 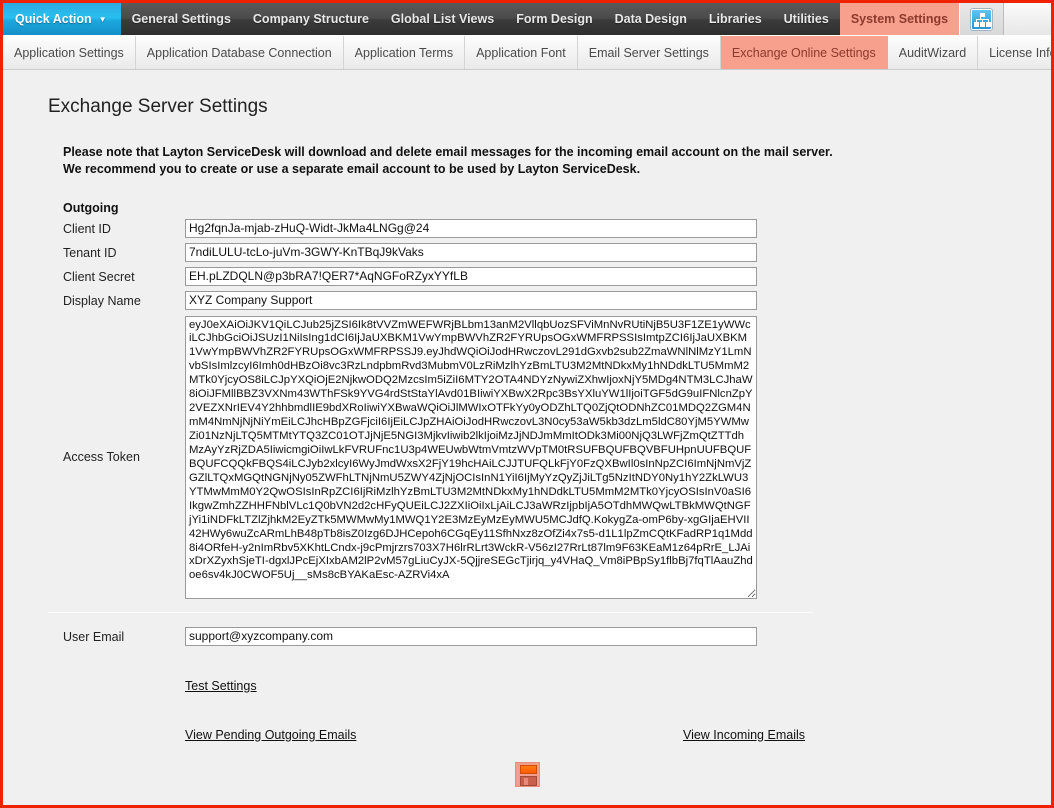 I want to click on field-row-client-id: Client ID, so click(x=557, y=228).